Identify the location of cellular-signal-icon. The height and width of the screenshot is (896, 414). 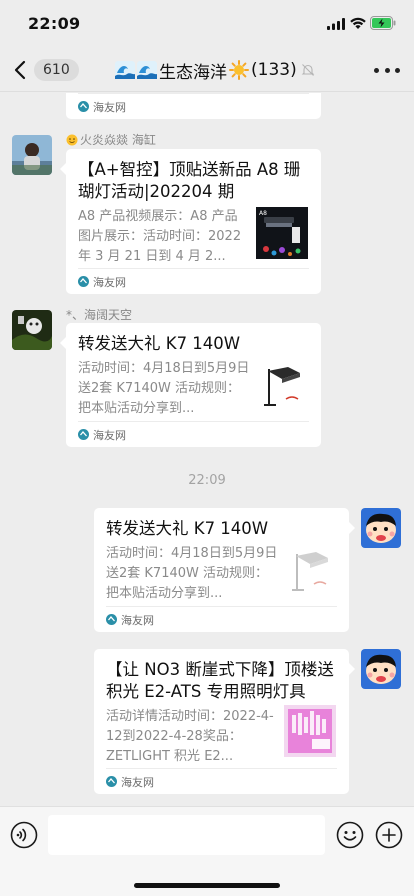
(336, 24).